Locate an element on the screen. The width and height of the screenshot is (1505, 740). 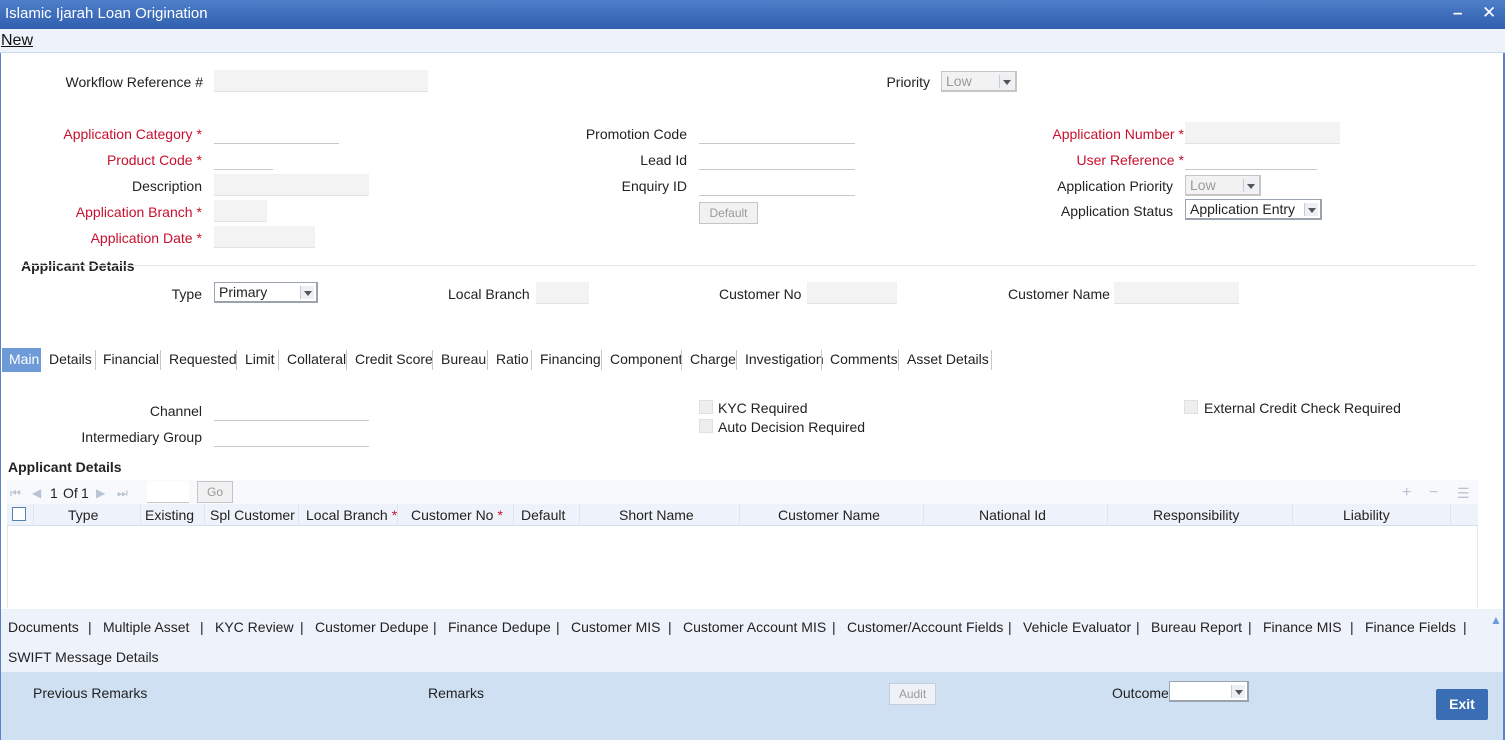
previous-remarks-link: Previous Remarks is located at coordinates (90, 693).